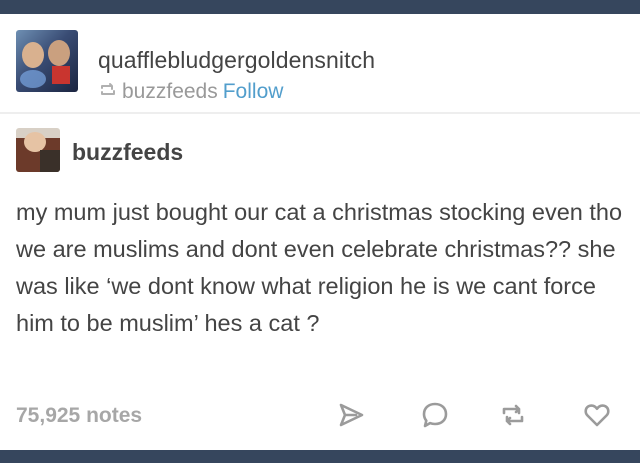  What do you see at coordinates (33, 55) in the screenshot?
I see `avatar-face-left` at bounding box center [33, 55].